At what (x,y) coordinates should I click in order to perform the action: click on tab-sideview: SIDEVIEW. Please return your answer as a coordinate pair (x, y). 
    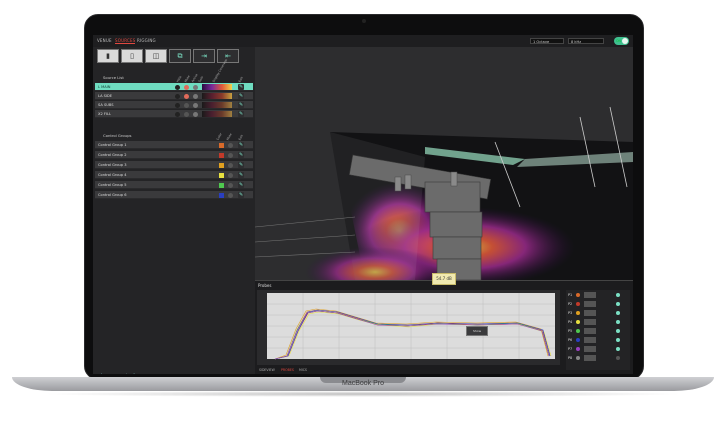
    Looking at the image, I should click on (267, 370).